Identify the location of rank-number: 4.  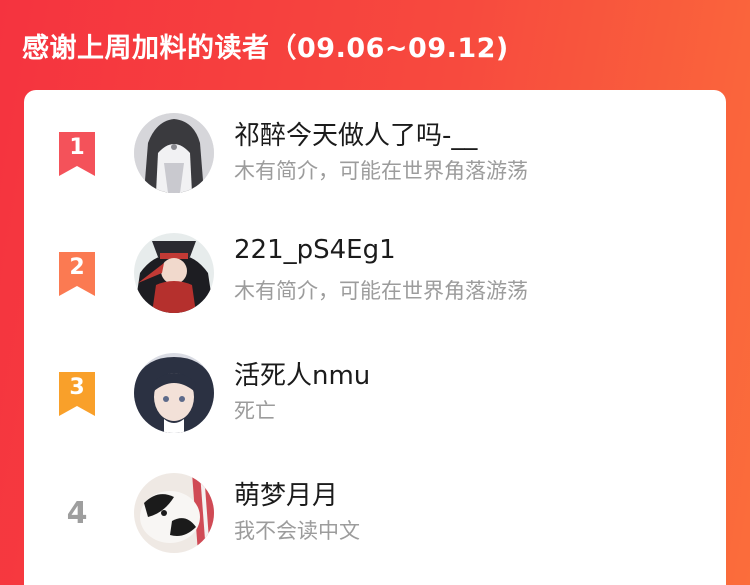
(77, 513).